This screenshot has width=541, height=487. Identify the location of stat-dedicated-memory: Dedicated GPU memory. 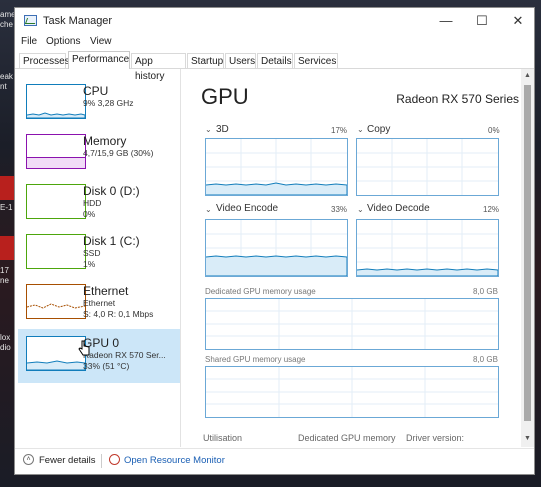
(347, 438).